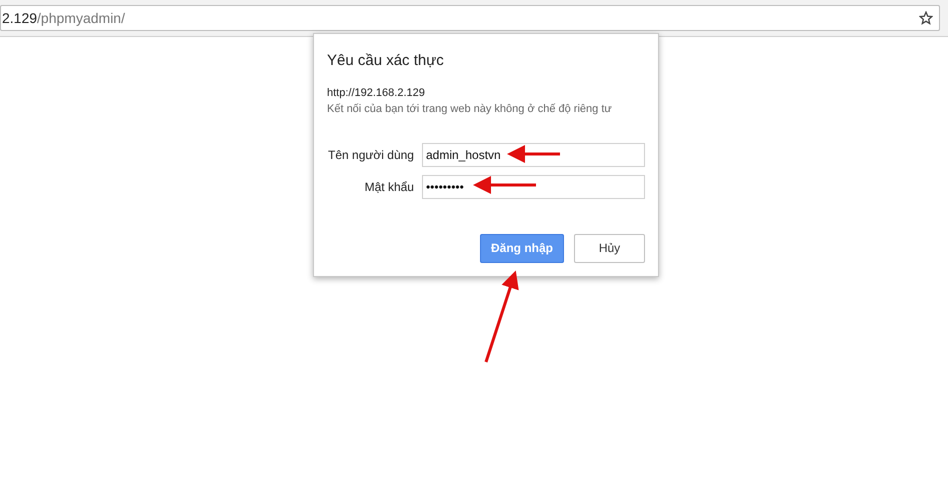 This screenshot has width=948, height=502. Describe the element at coordinates (386, 61) in the screenshot. I see `dialog-title: Yêu cầu xác thực` at that location.